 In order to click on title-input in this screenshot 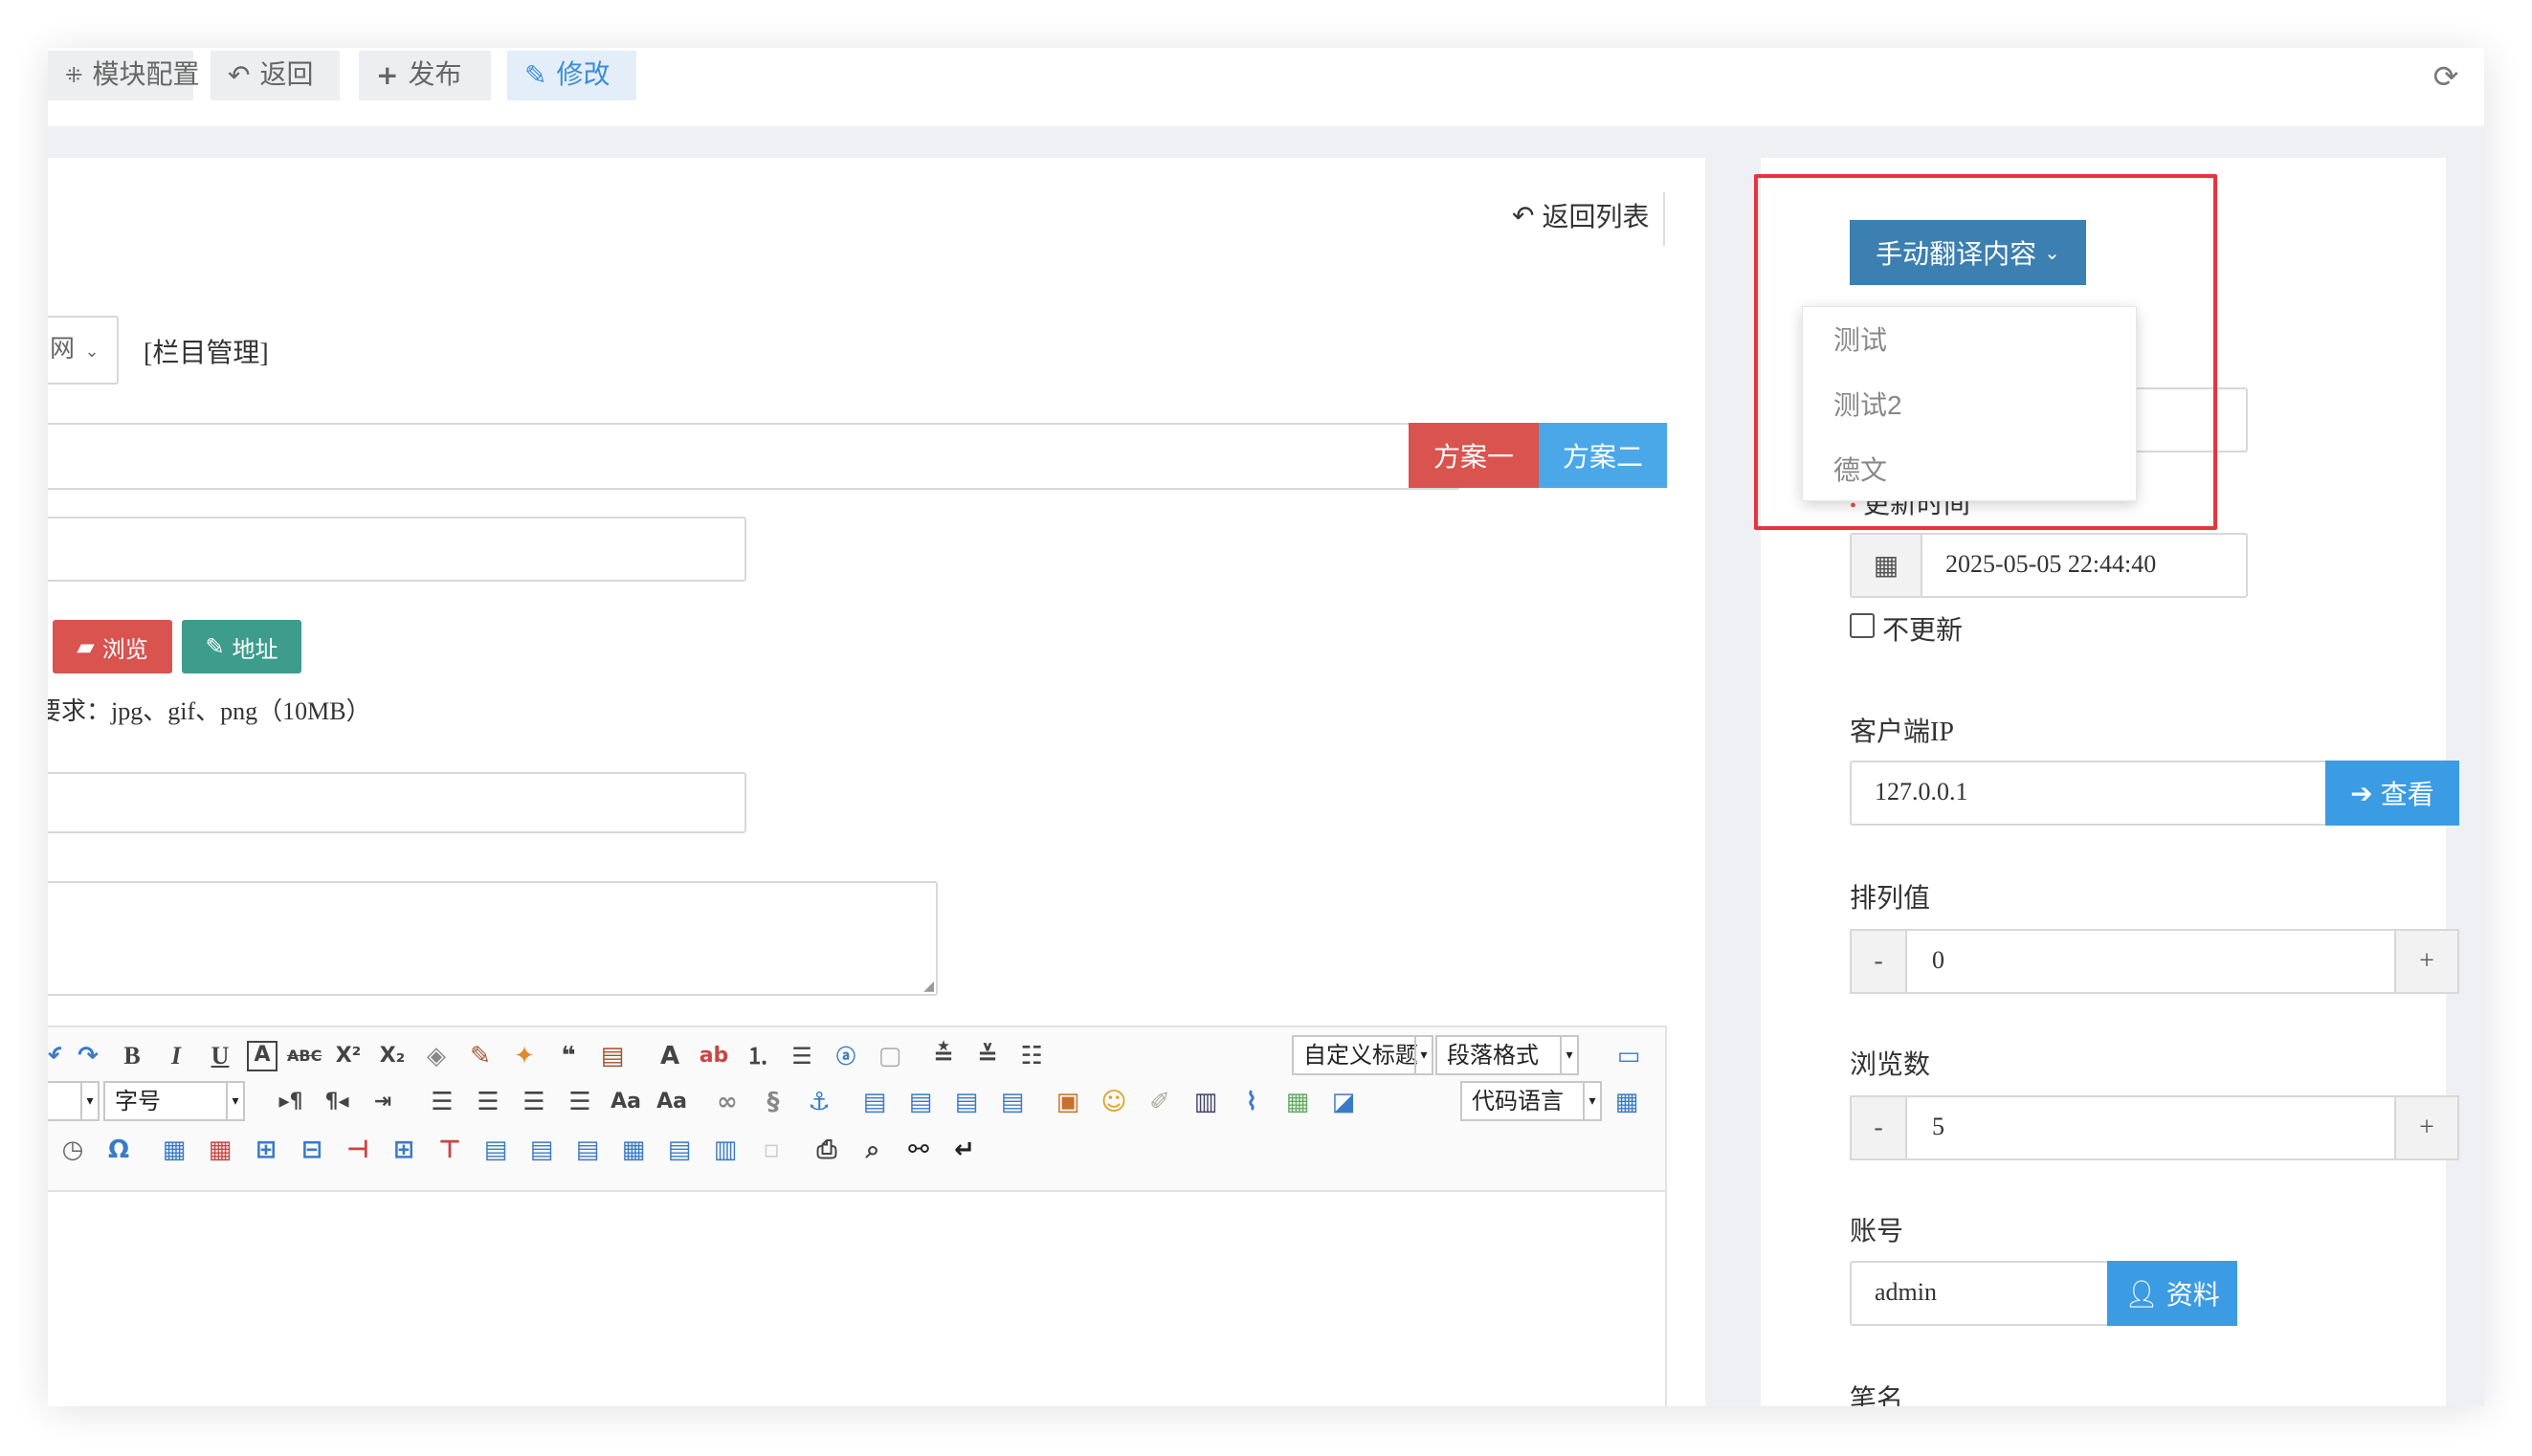, I will do `click(754, 457)`.